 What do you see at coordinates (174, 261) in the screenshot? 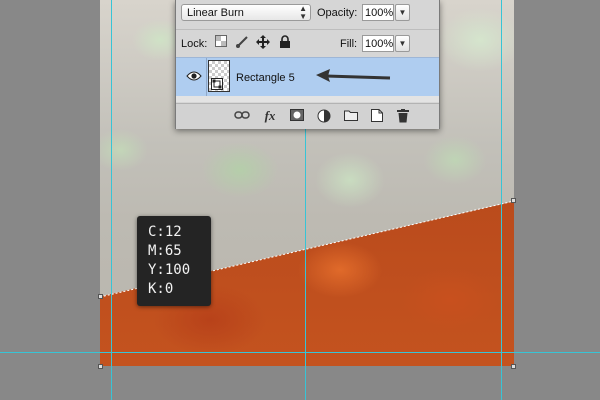
I see `color-readout-tooltip: C:12 M:65 Y:100 K:0` at bounding box center [174, 261].